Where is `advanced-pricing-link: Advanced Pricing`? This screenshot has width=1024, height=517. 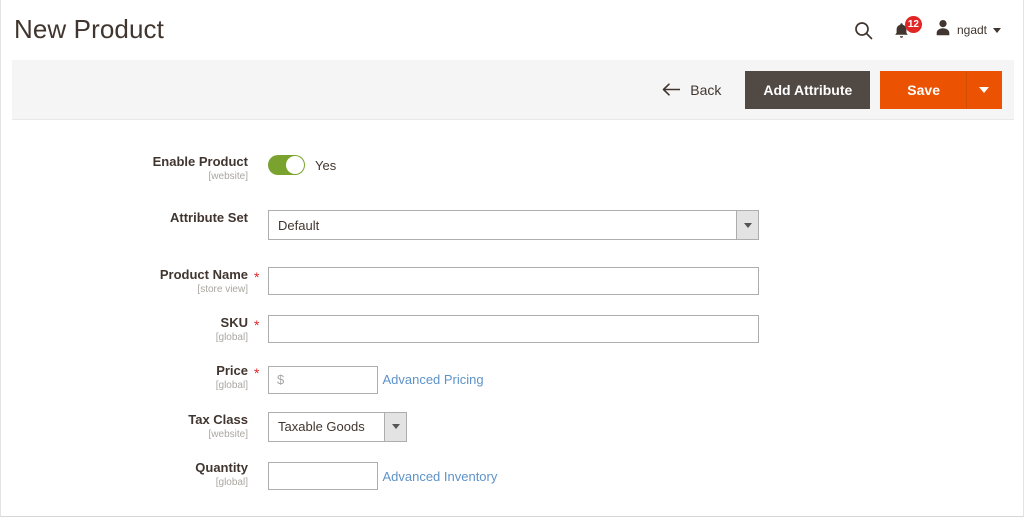
advanced-pricing-link: Advanced Pricing is located at coordinates (432, 379).